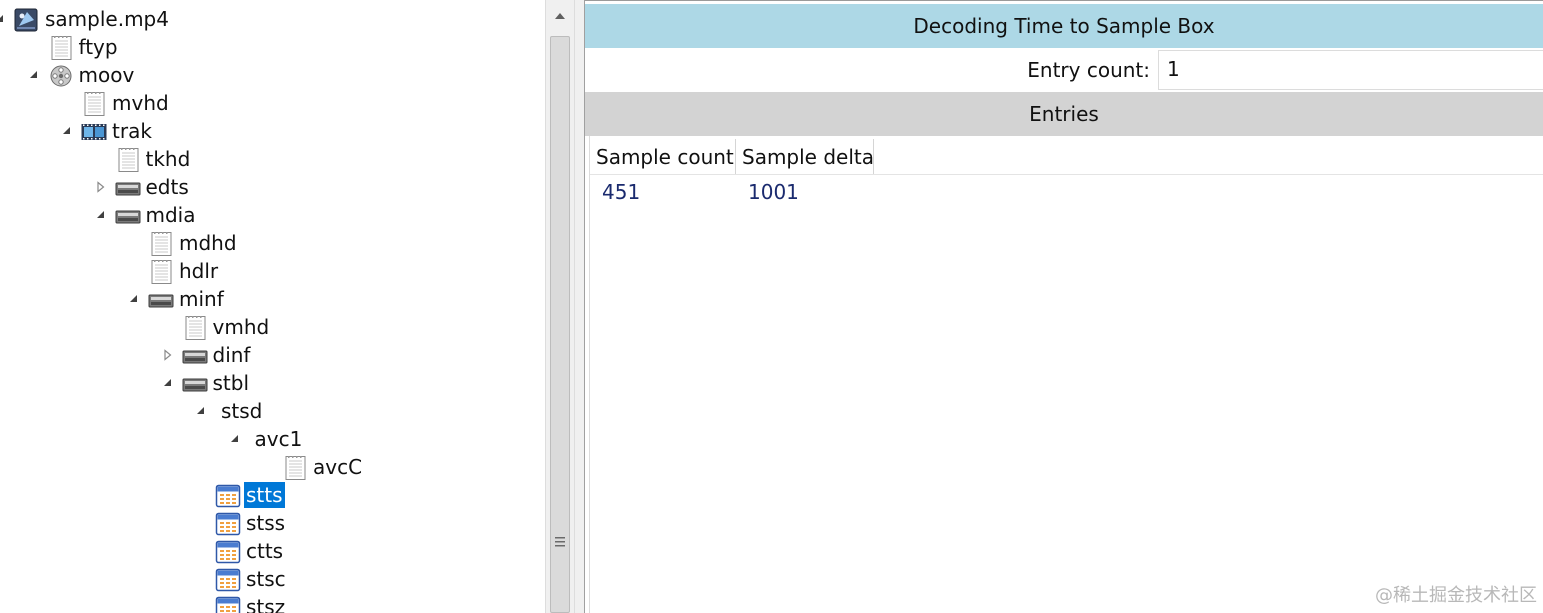 The width and height of the screenshot is (1543, 613). Describe the element at coordinates (272, 103) in the screenshot. I see `tree-node-mvhd: mvhd` at that location.